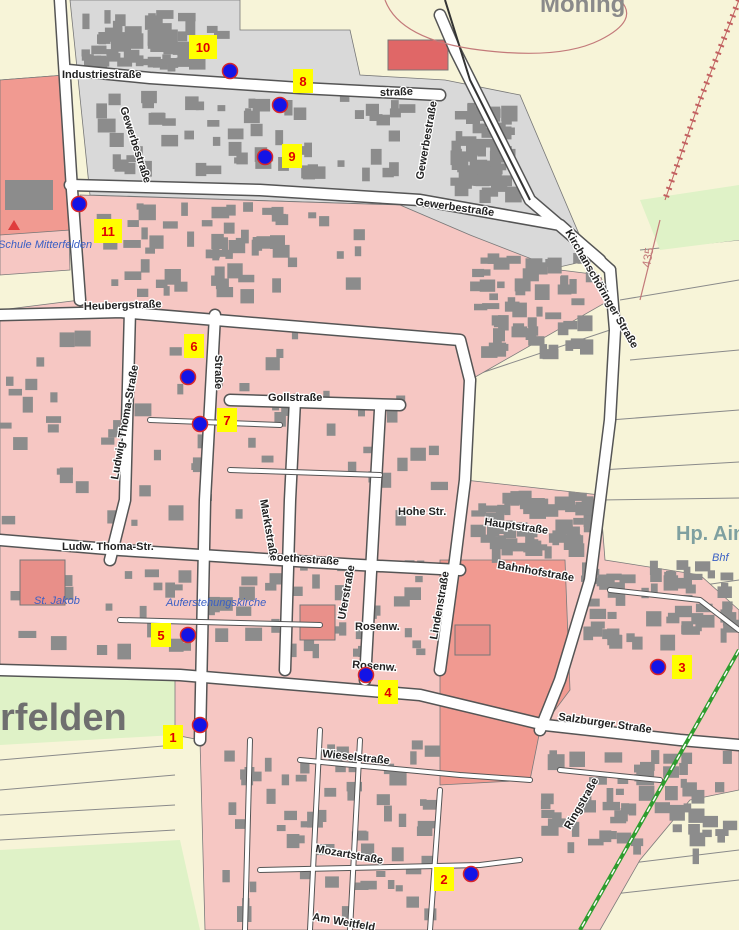 The height and width of the screenshot is (930, 739). Describe the element at coordinates (108, 231) in the screenshot. I see `marker-number: 11` at that location.